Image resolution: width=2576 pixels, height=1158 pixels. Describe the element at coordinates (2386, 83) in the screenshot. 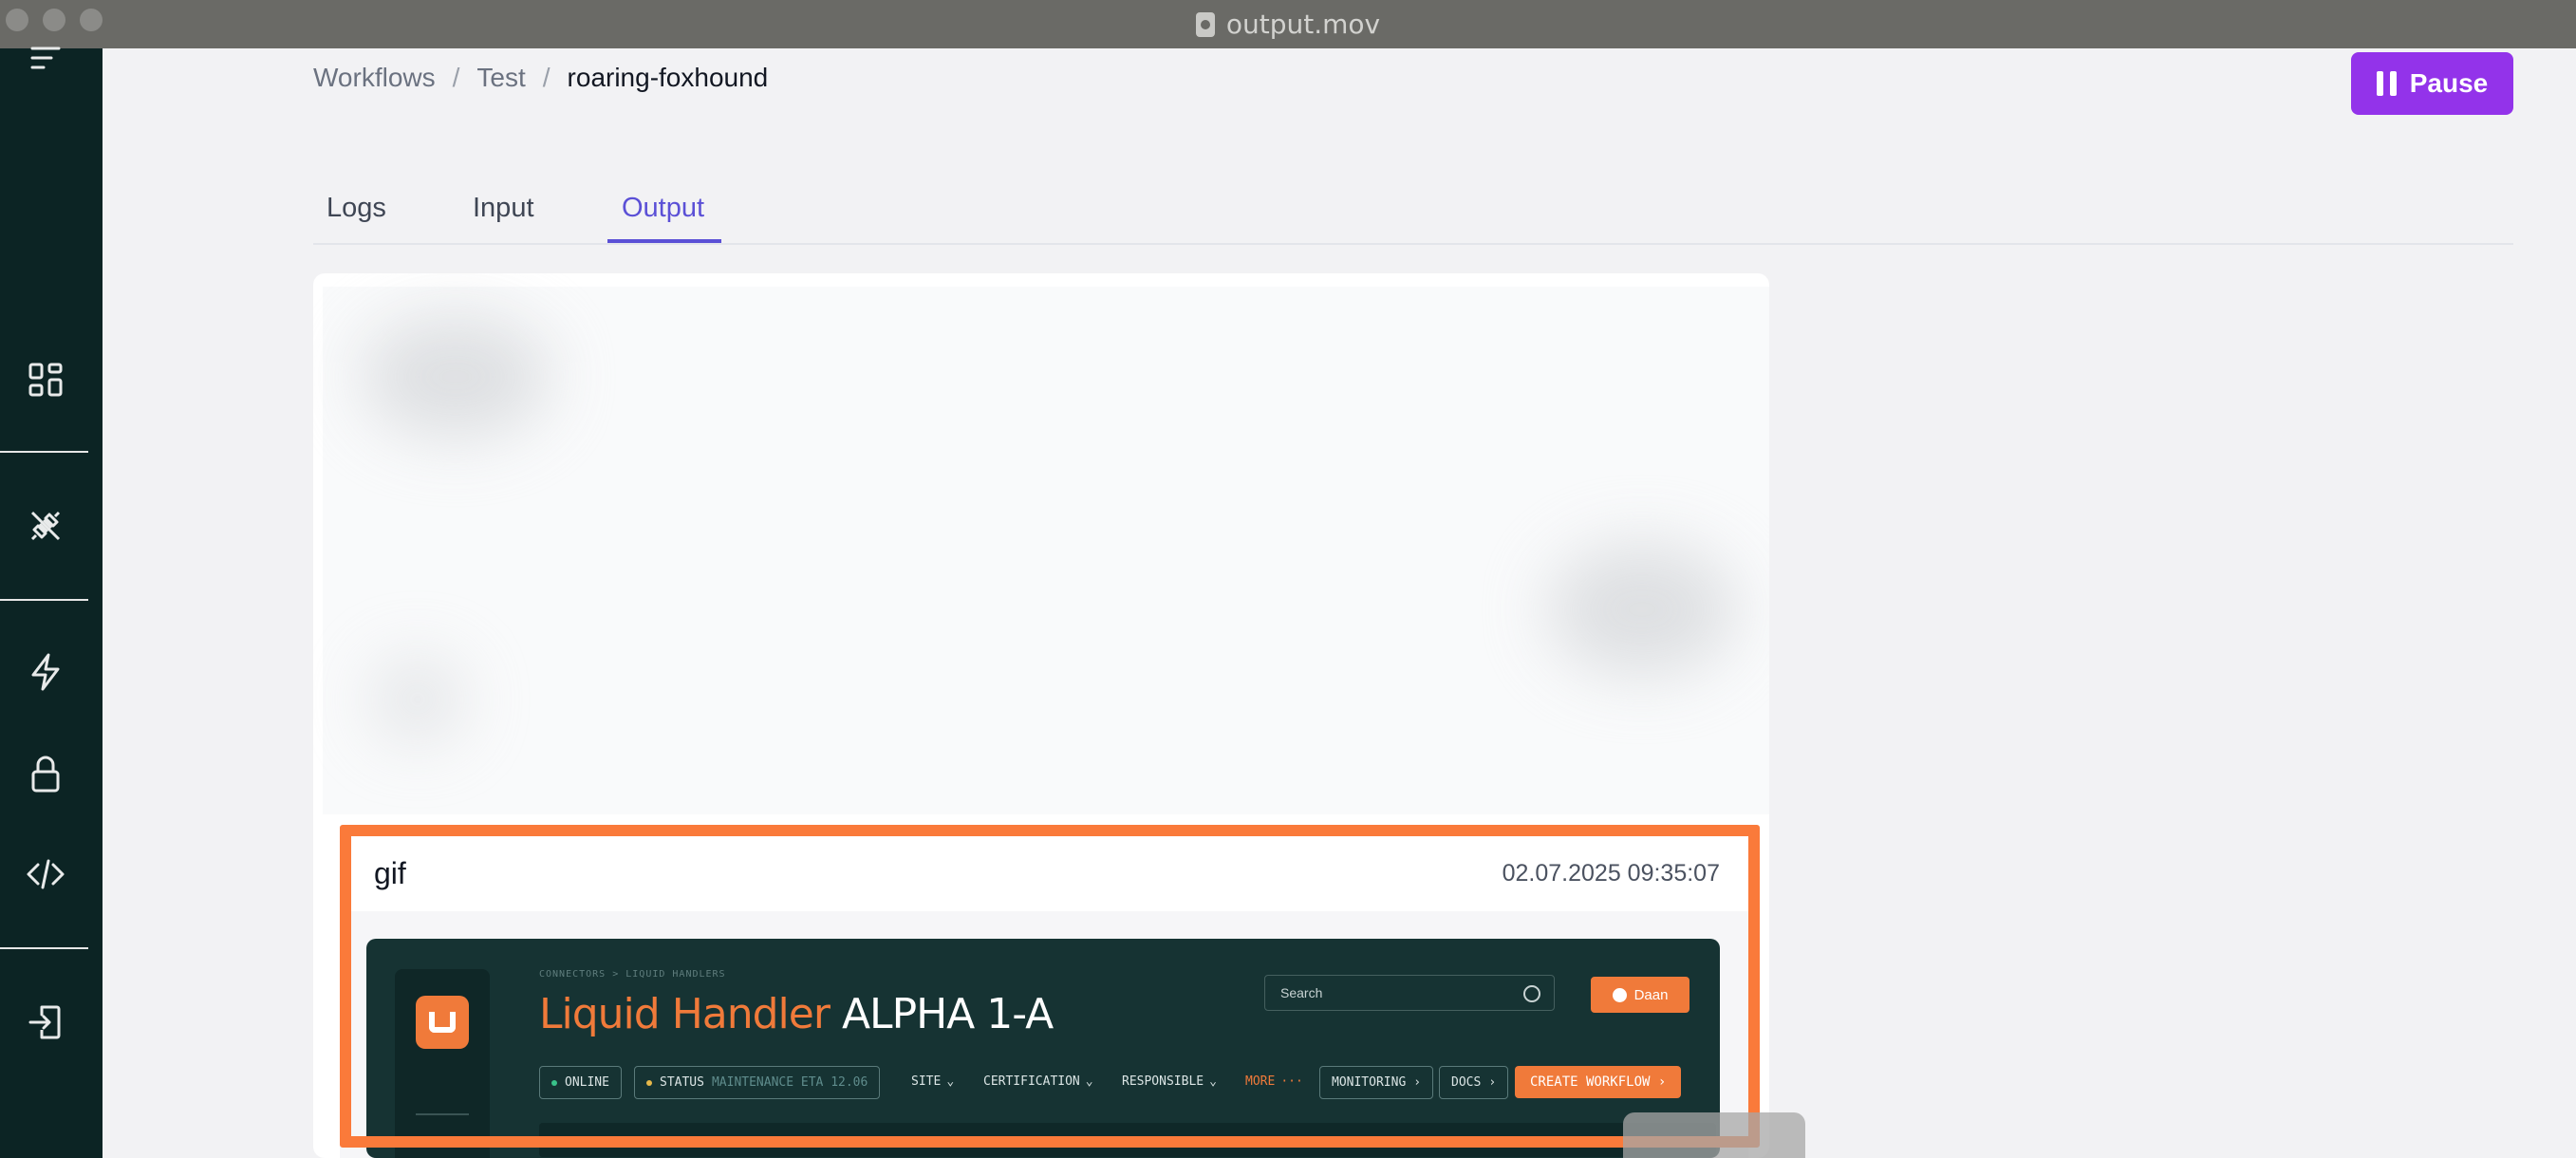

I see `pause-icon` at that location.